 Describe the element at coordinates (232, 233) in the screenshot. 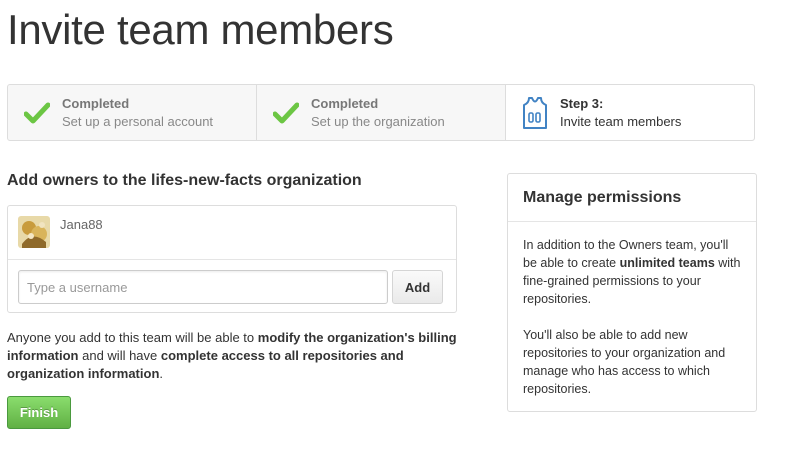

I see `member-row: Jana88` at that location.